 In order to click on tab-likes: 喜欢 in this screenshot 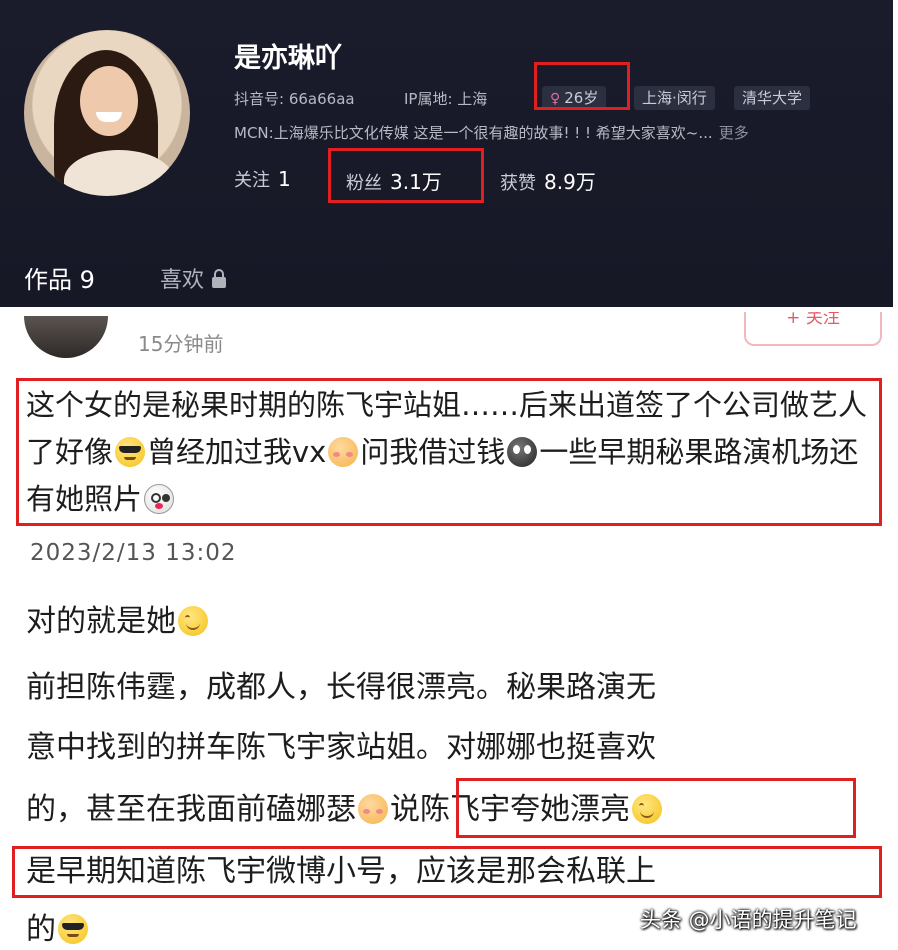, I will do `click(193, 278)`.